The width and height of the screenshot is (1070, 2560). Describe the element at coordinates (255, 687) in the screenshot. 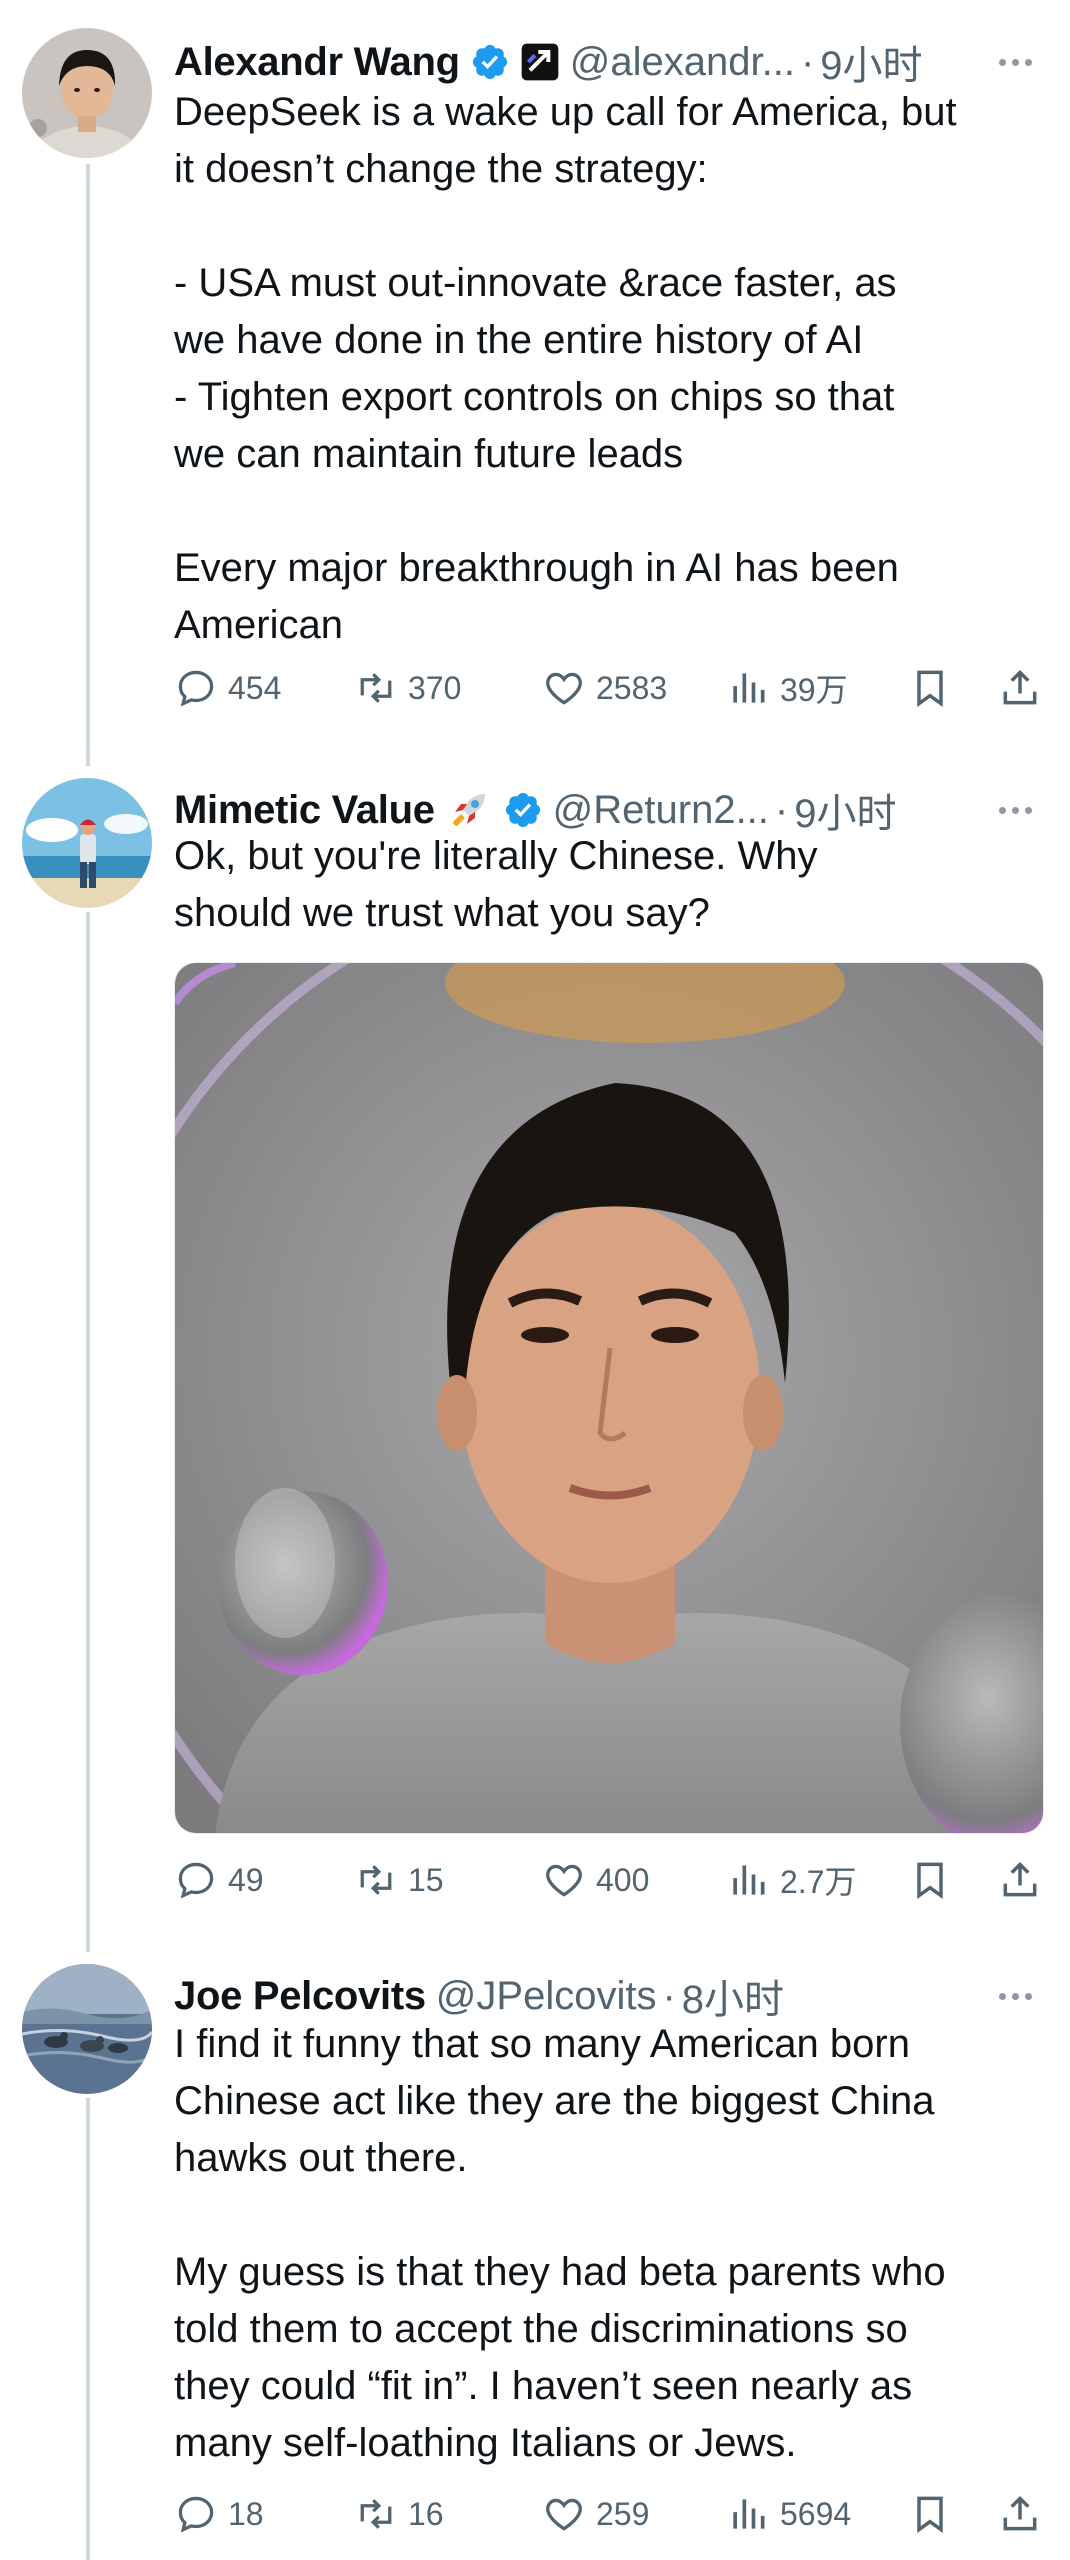

I see `reply-count: 454` at that location.